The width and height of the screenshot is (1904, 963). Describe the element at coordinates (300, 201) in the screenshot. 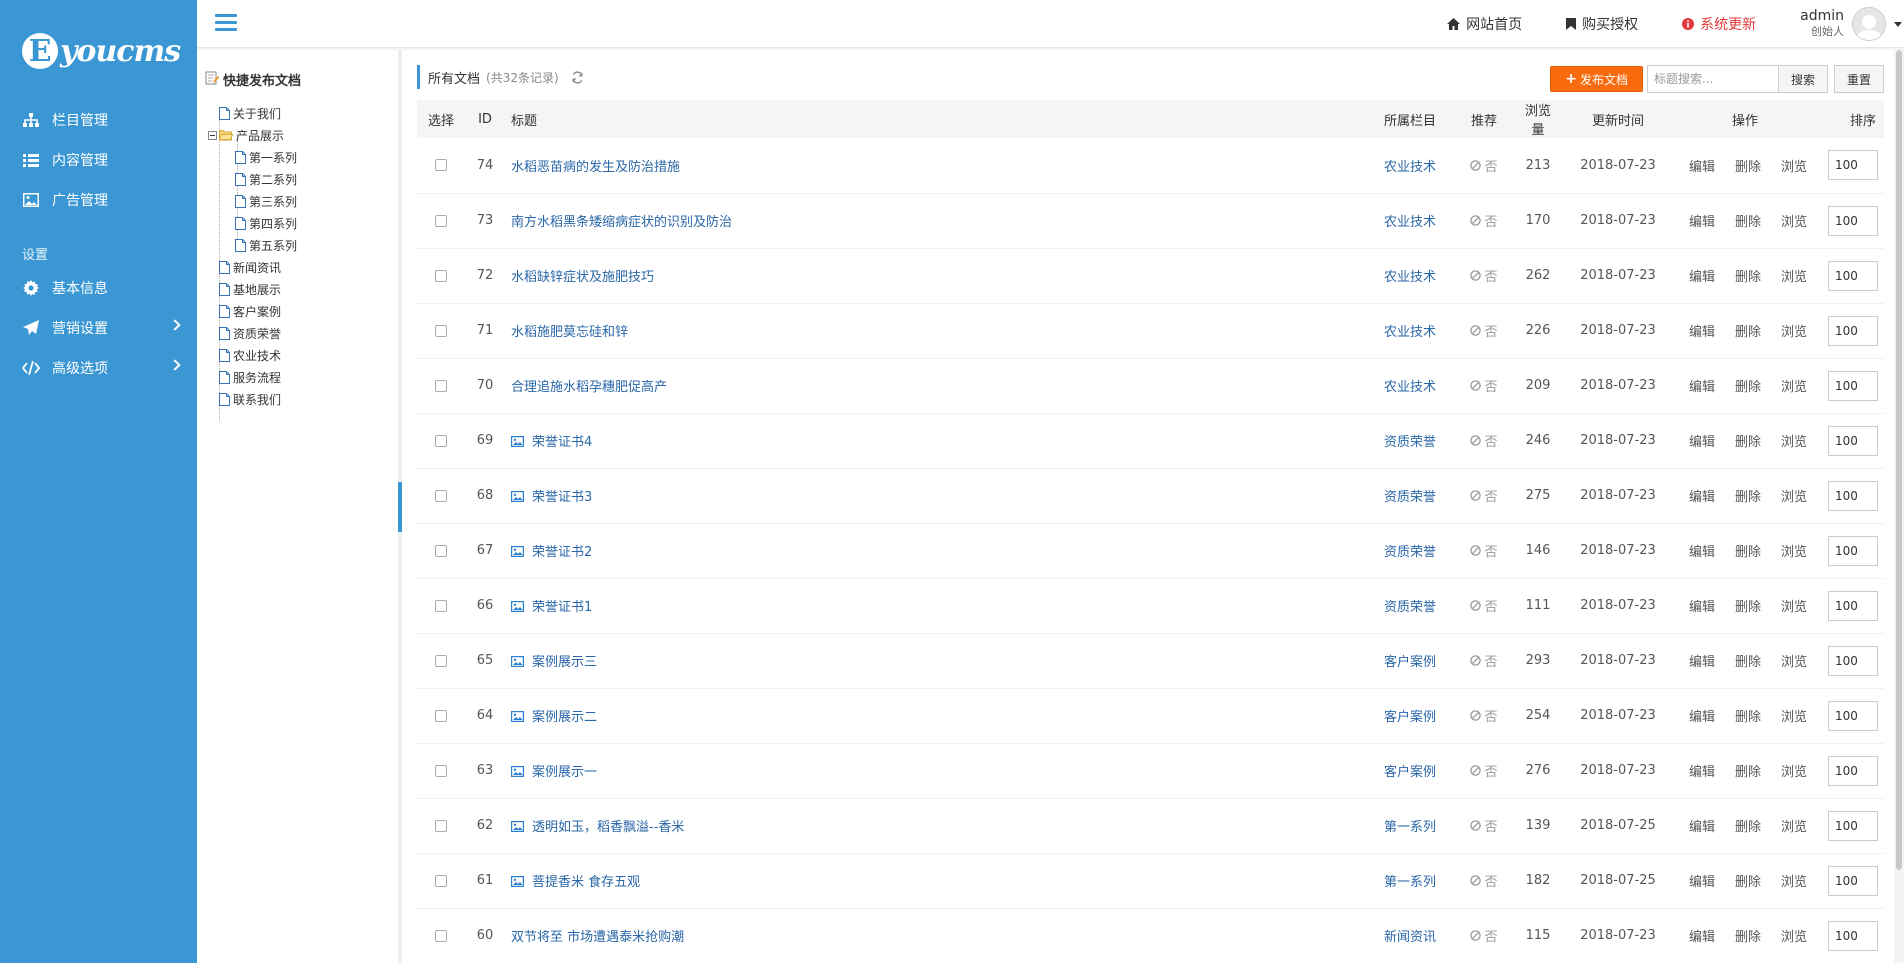

I see `tree-node-series-3: 第三系列` at that location.